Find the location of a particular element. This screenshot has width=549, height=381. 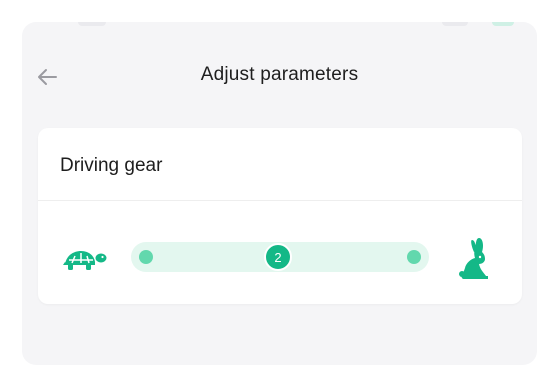

turtle-icon is located at coordinates (85, 260).